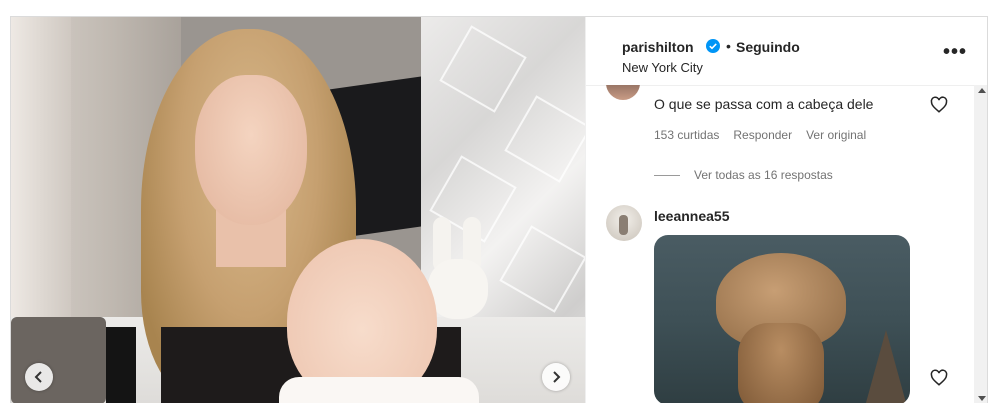 Image resolution: width=1000 pixels, height=403 pixels. I want to click on comments-scrollbar, so click(980, 244).